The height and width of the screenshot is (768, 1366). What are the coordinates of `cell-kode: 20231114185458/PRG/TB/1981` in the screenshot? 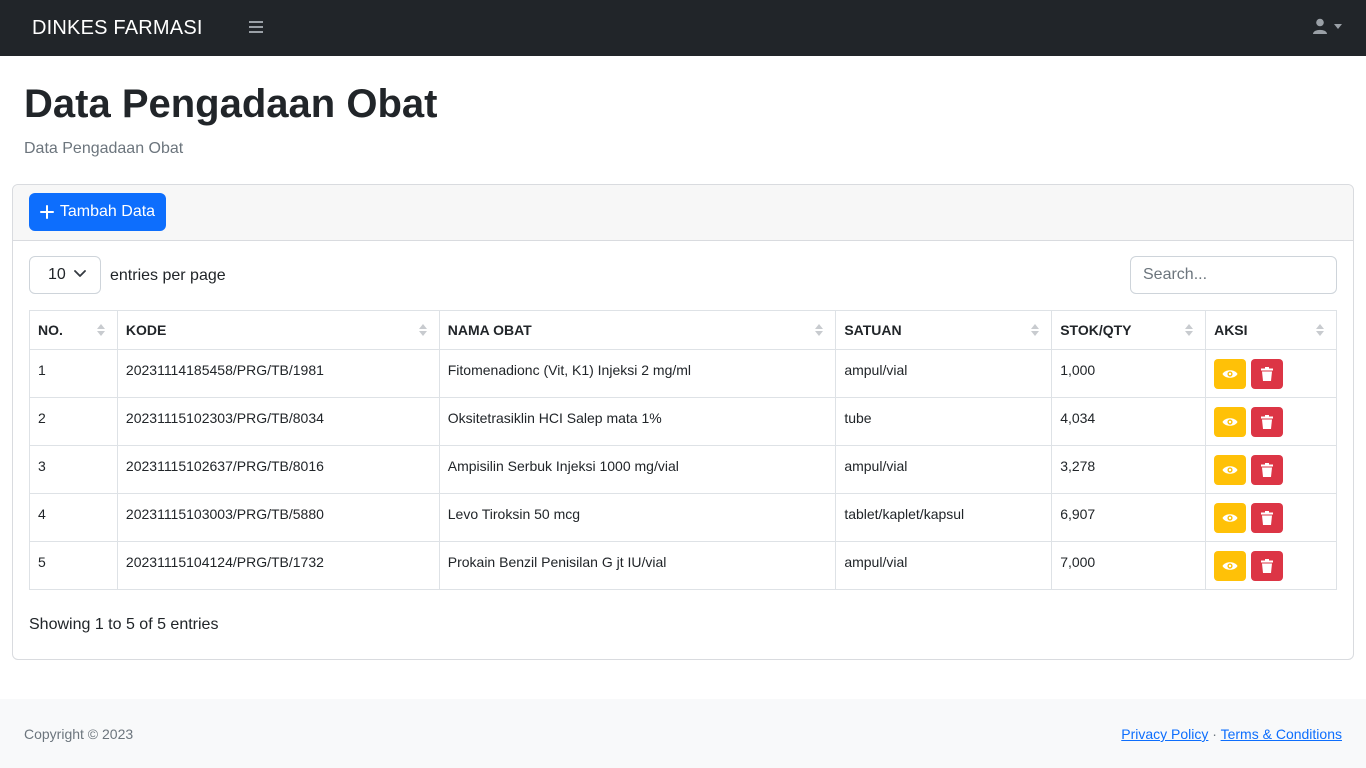 It's located at (278, 373).